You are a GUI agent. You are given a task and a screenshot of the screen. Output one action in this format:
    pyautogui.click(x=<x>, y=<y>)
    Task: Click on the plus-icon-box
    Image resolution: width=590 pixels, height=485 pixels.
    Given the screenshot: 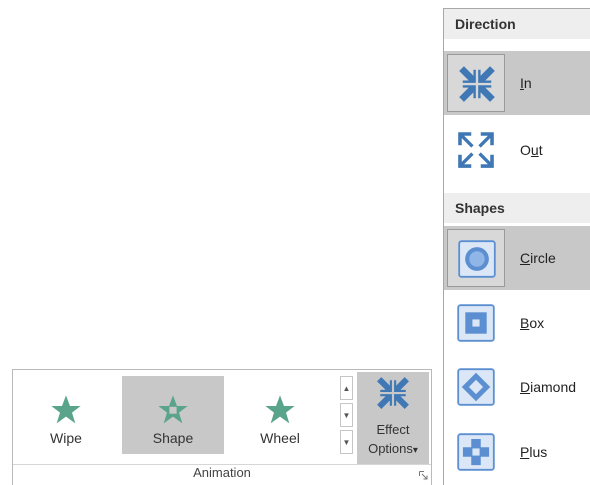 What is the action you would take?
    pyautogui.click(x=476, y=452)
    